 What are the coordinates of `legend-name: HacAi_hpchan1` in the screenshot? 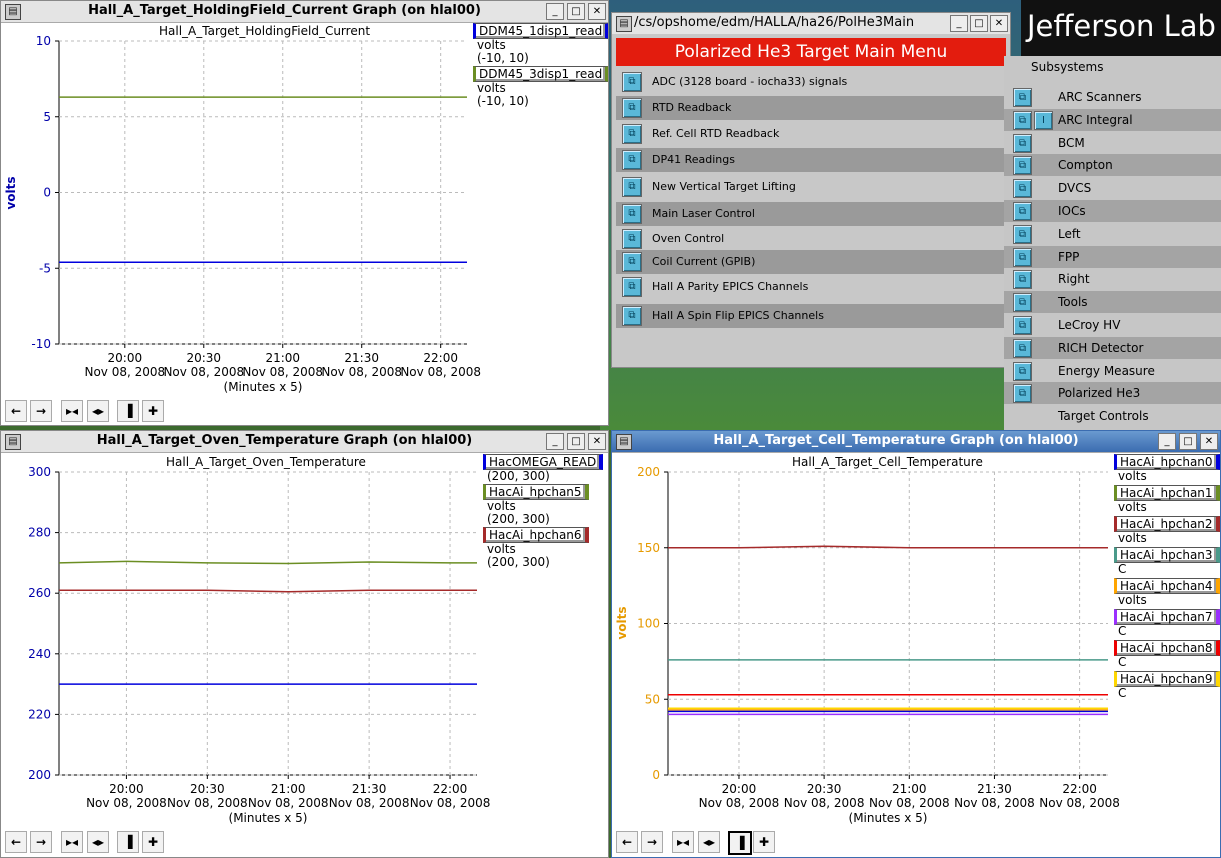 It's located at (1167, 493).